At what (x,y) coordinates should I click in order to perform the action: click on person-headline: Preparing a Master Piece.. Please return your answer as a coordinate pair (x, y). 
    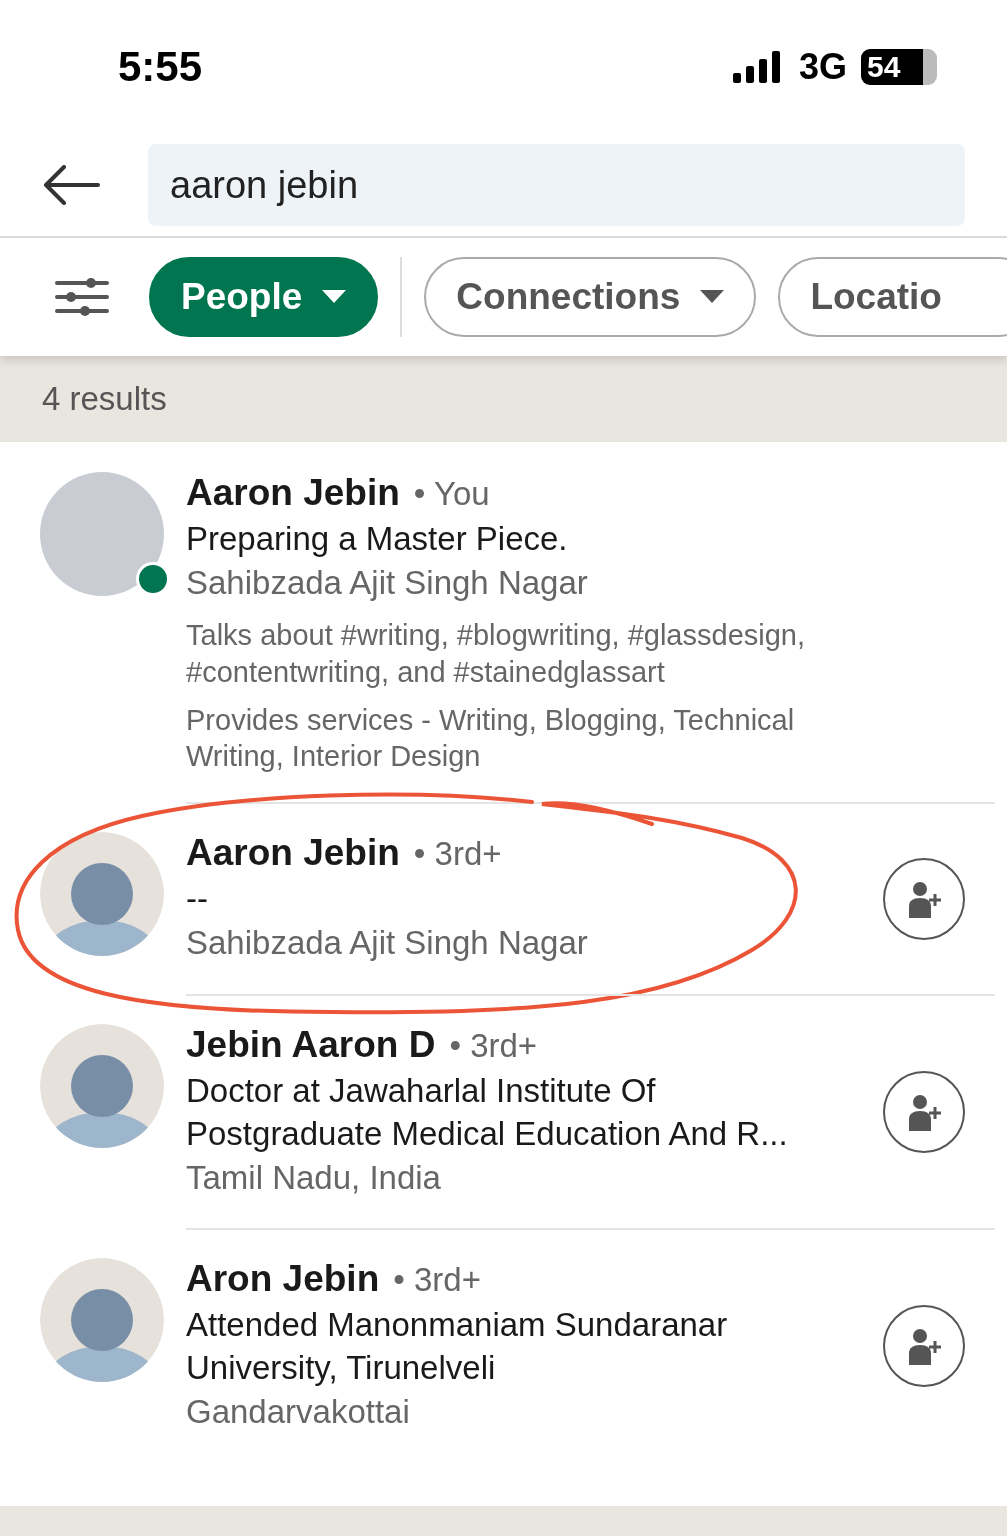
    Looking at the image, I should click on (377, 539).